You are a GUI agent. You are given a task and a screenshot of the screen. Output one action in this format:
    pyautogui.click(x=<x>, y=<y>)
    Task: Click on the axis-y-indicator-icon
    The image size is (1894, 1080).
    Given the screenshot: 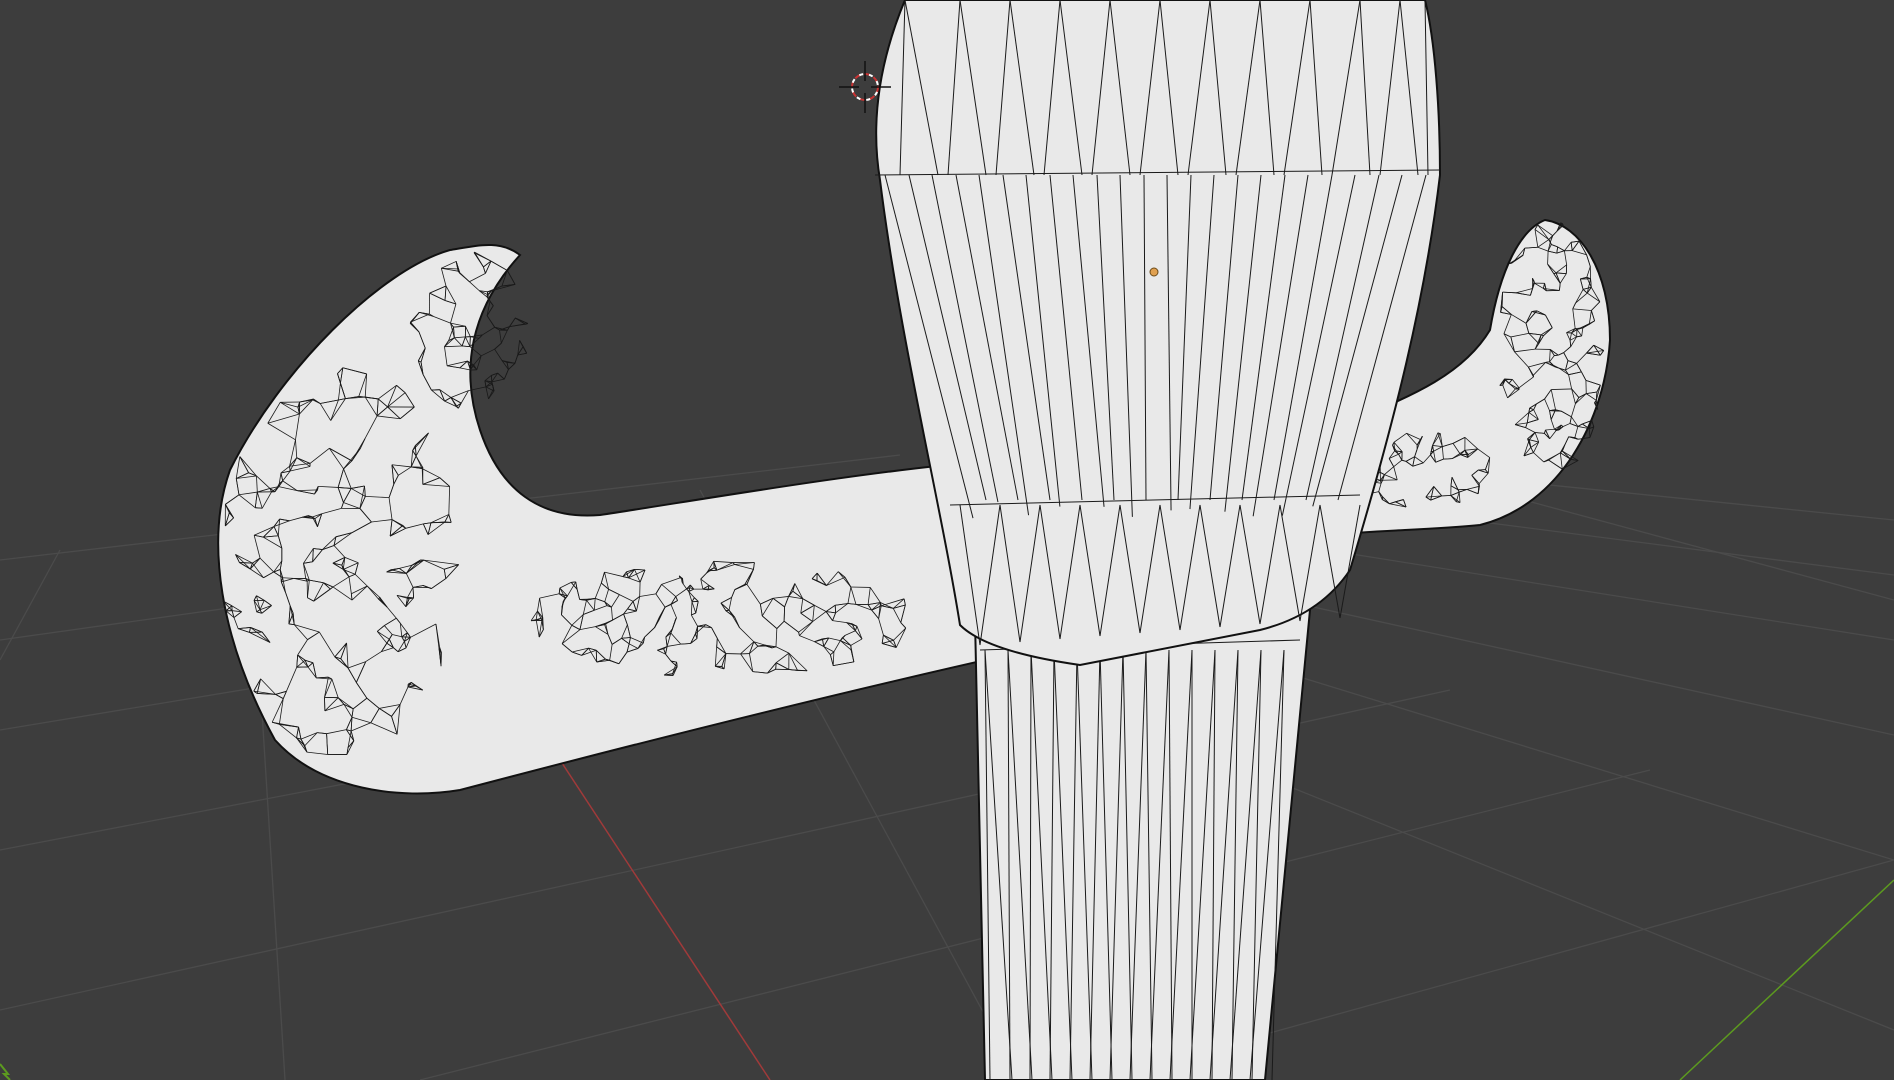 What is the action you would take?
    pyautogui.click(x=5, y=1071)
    